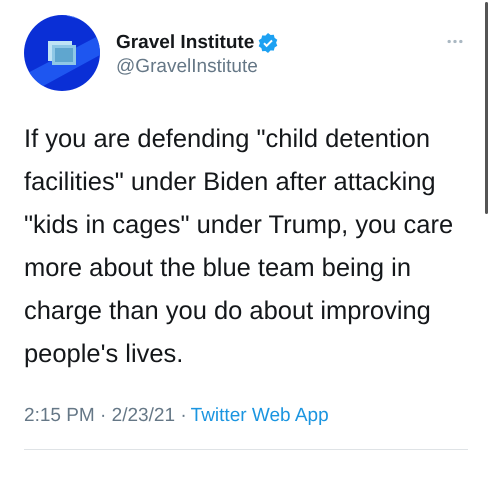 This screenshot has width=492, height=500. Describe the element at coordinates (281, 67) in the screenshot. I see `author-handle: @GravelInstitute` at that location.